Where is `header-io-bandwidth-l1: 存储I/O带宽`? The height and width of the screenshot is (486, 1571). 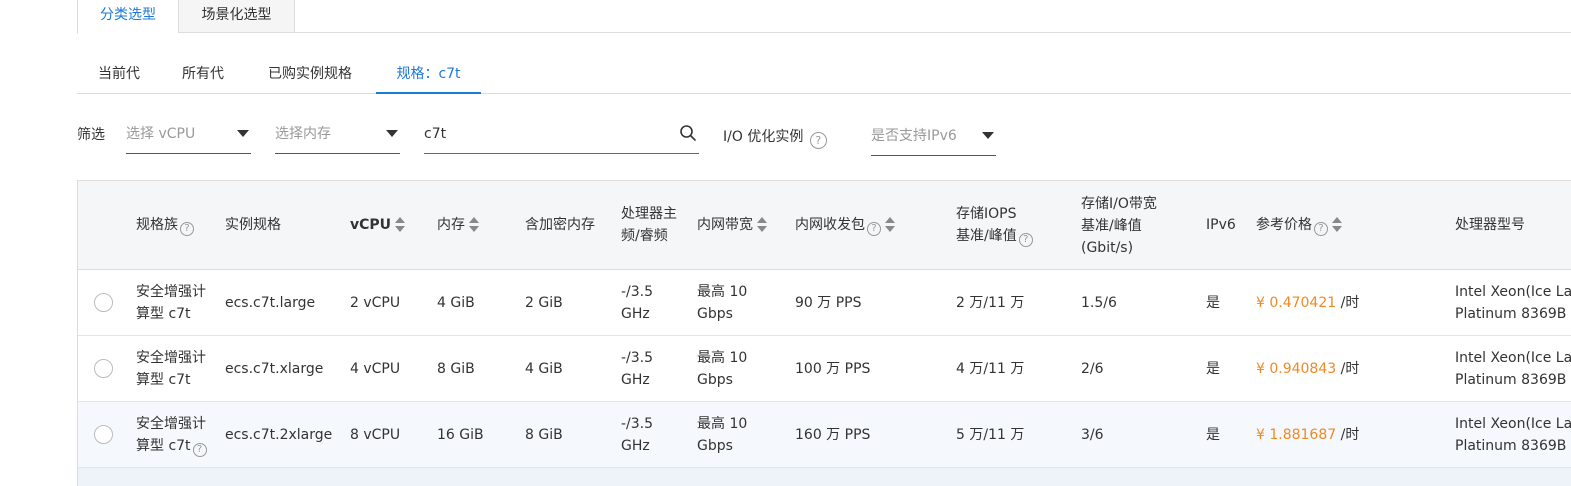 header-io-bandwidth-l1: 存储I/O带宽 is located at coordinates (1119, 204).